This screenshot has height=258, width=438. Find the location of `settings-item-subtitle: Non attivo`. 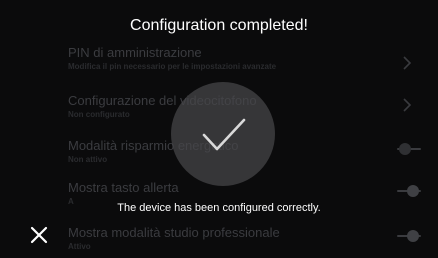

settings-item-subtitle: Non attivo is located at coordinates (88, 159).